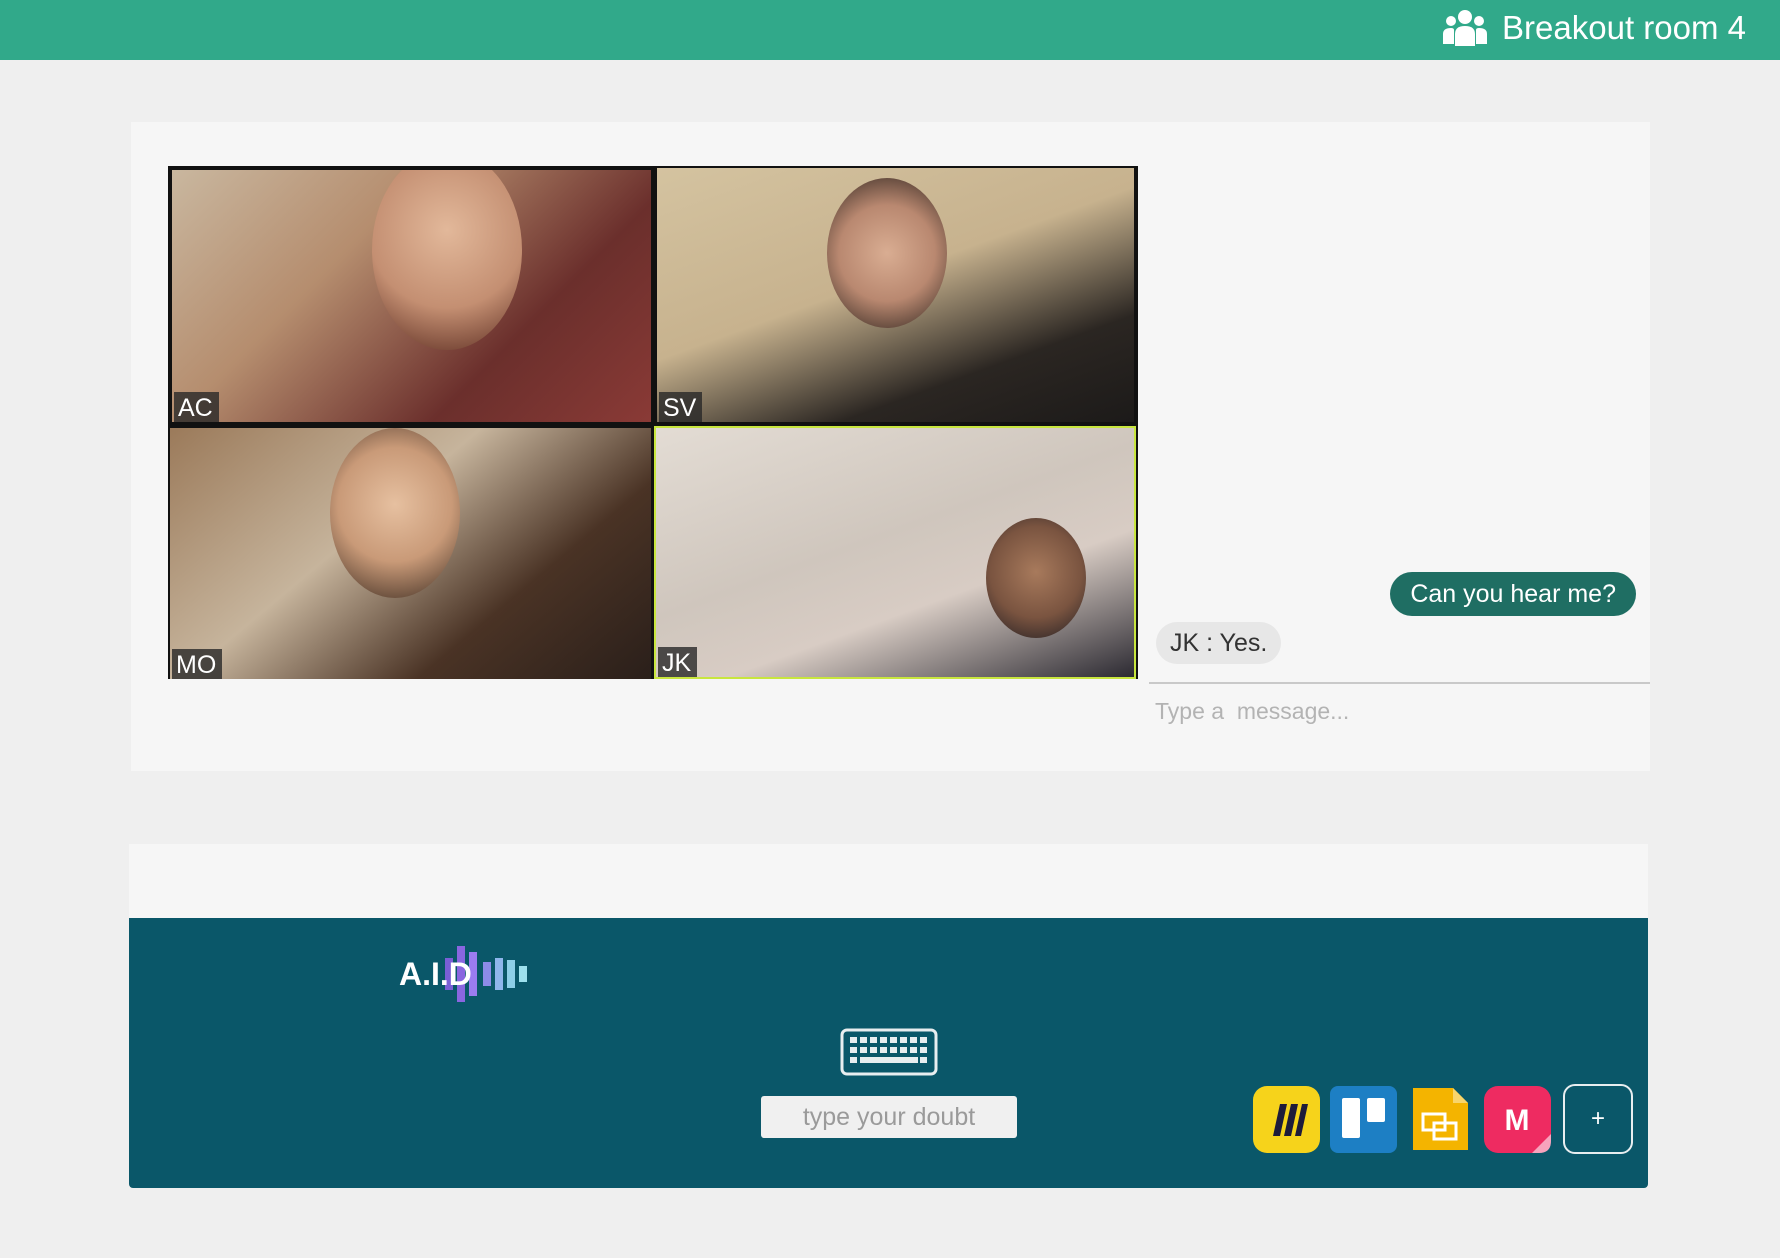 This screenshot has width=1780, height=1258. Describe the element at coordinates (1400, 446) in the screenshot. I see `chat-panel: Can you hear me? JK : Yes.` at that location.